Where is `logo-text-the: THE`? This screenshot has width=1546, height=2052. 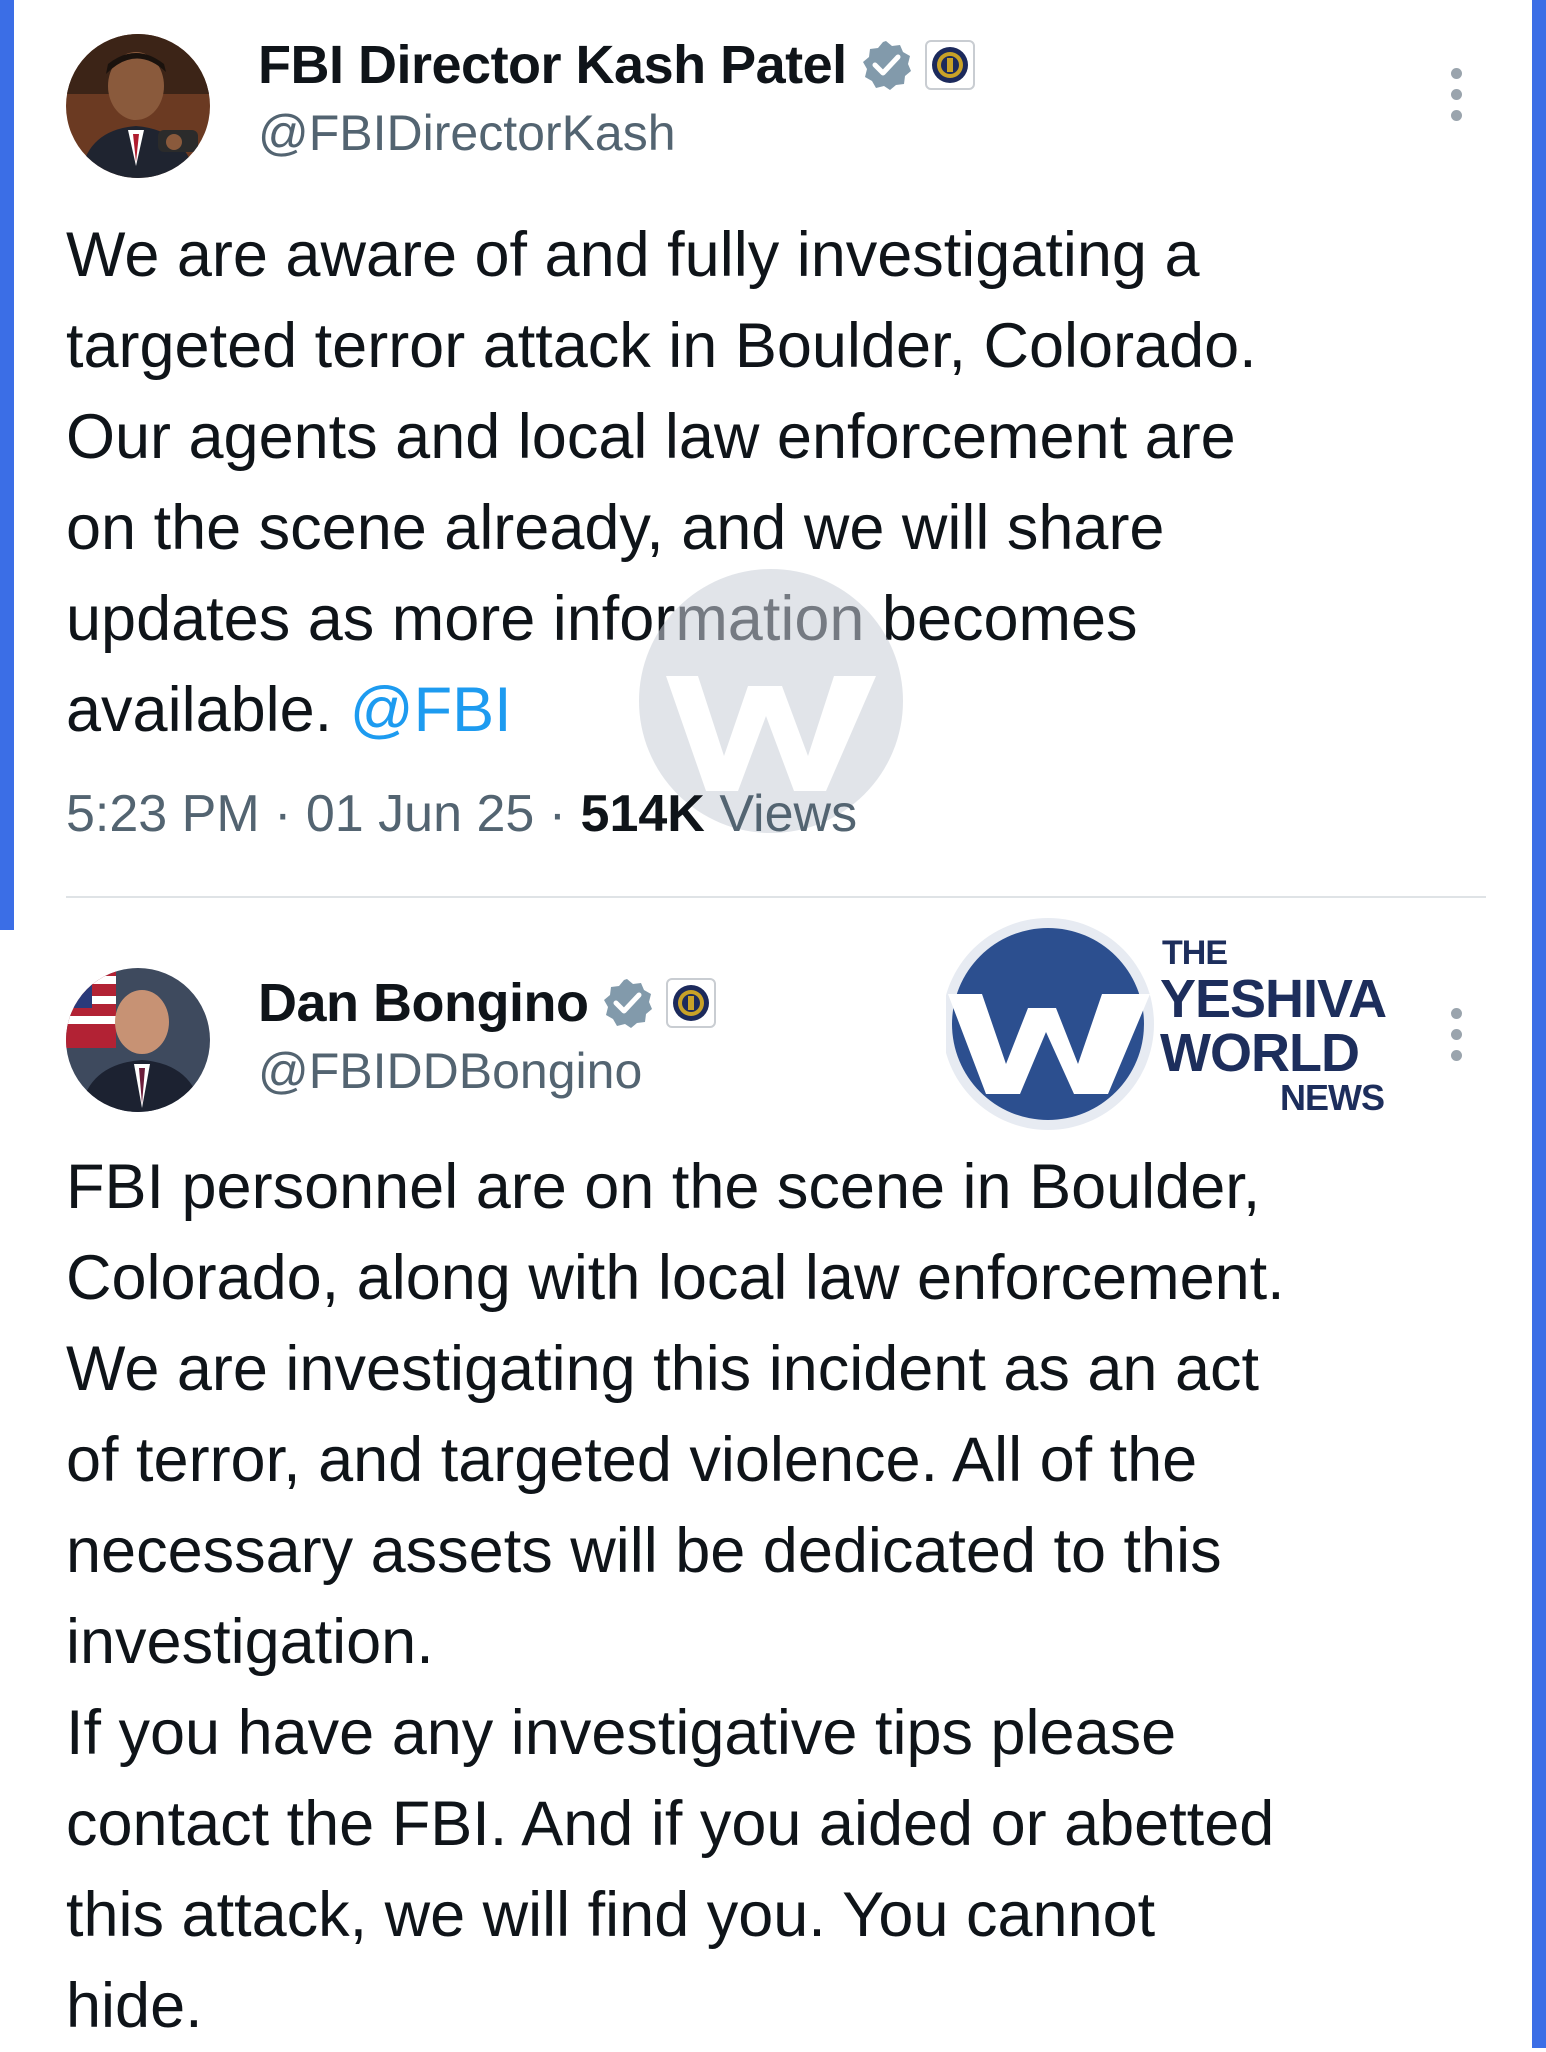 logo-text-the: THE is located at coordinates (1195, 953).